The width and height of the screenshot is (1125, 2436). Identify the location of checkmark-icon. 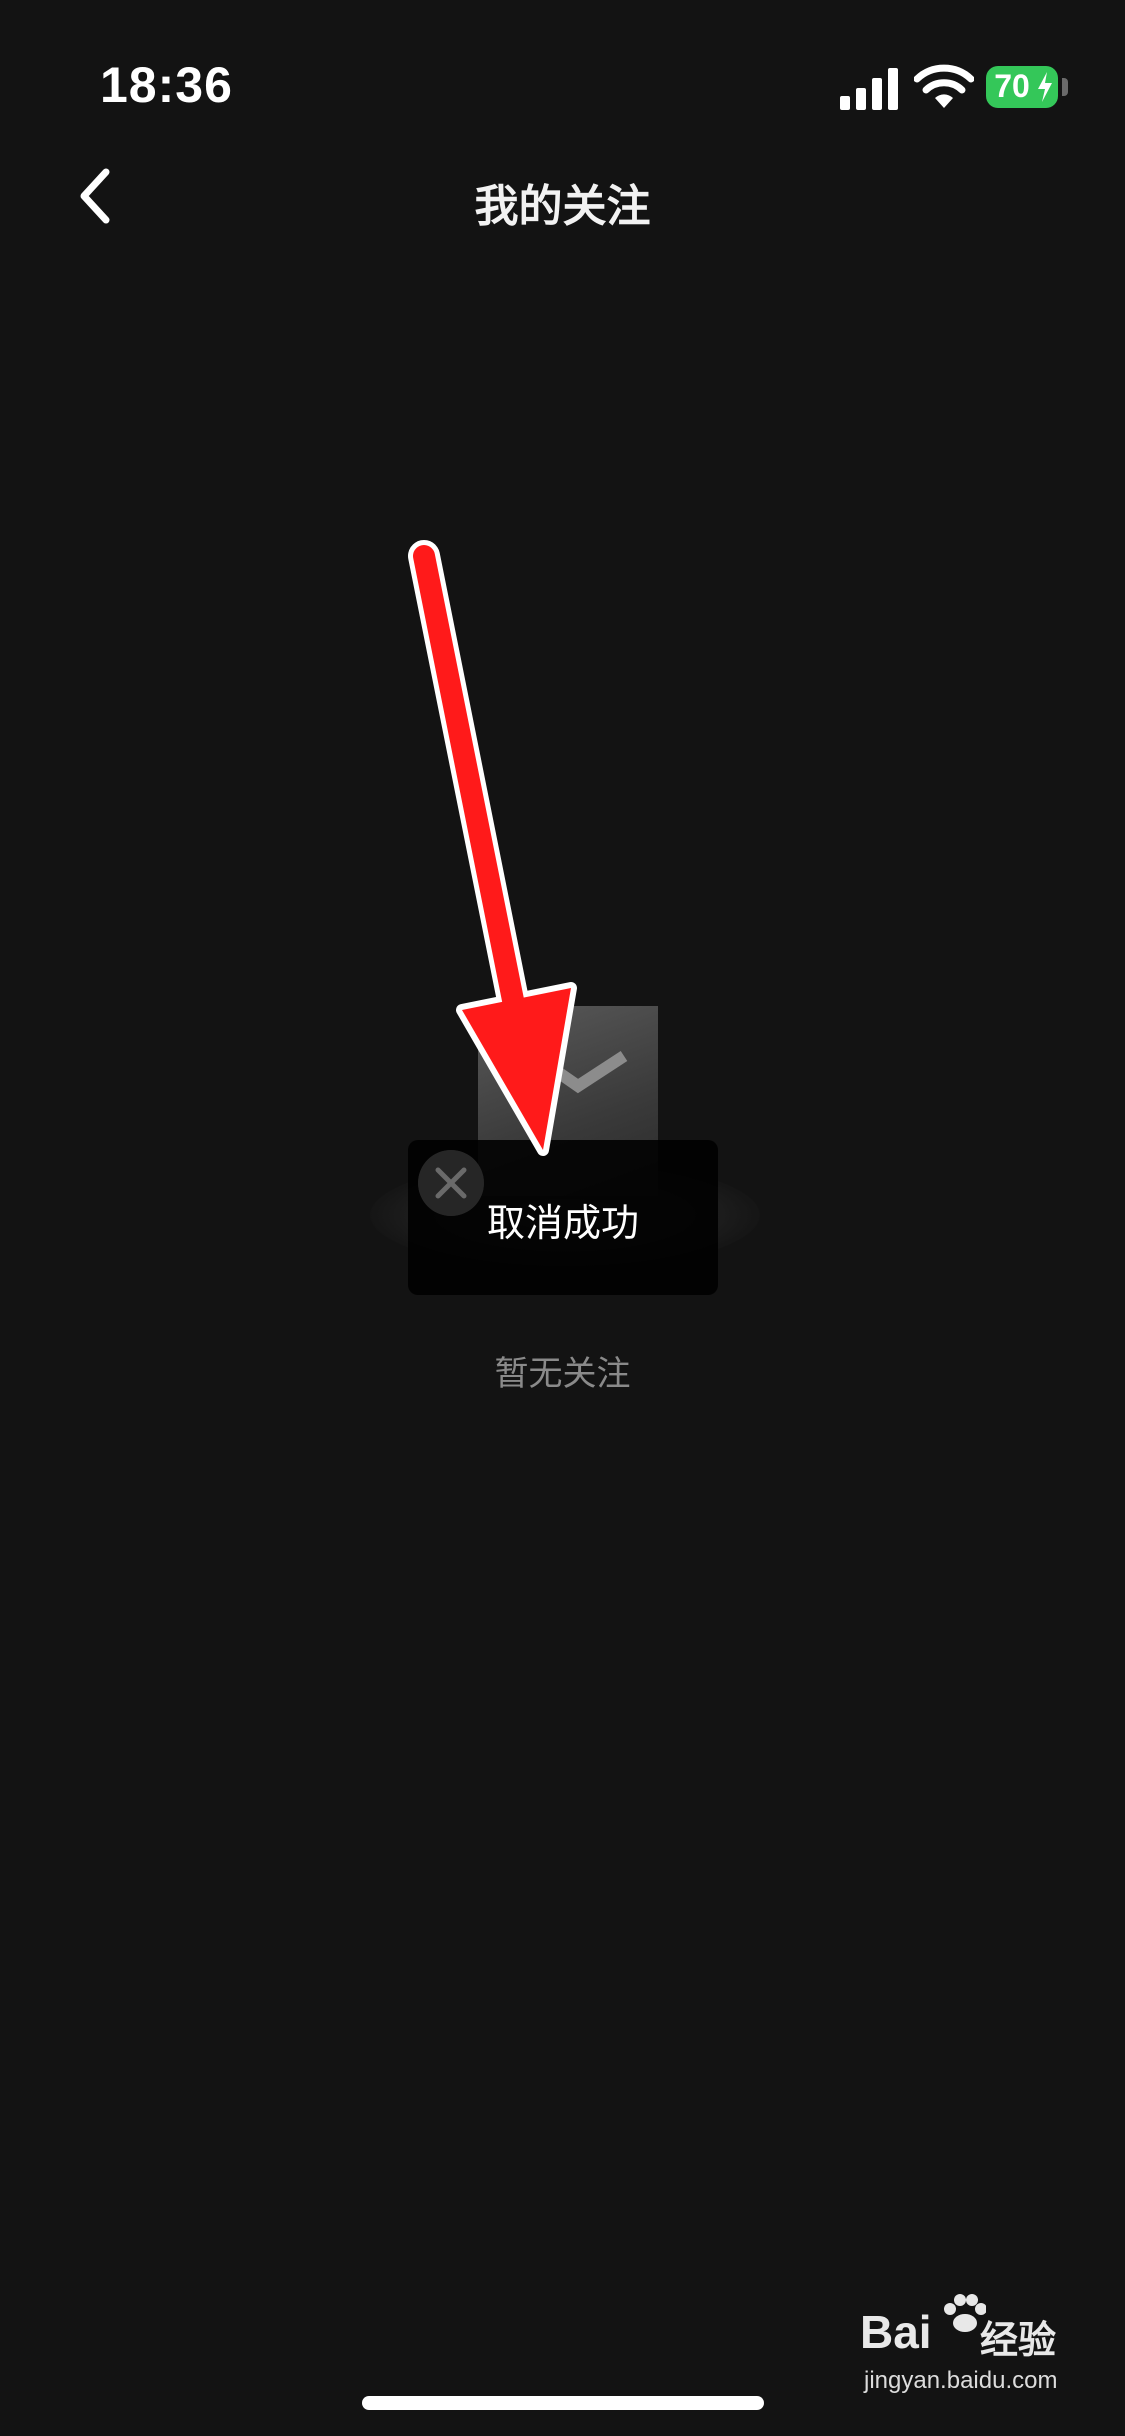
(588, 1072).